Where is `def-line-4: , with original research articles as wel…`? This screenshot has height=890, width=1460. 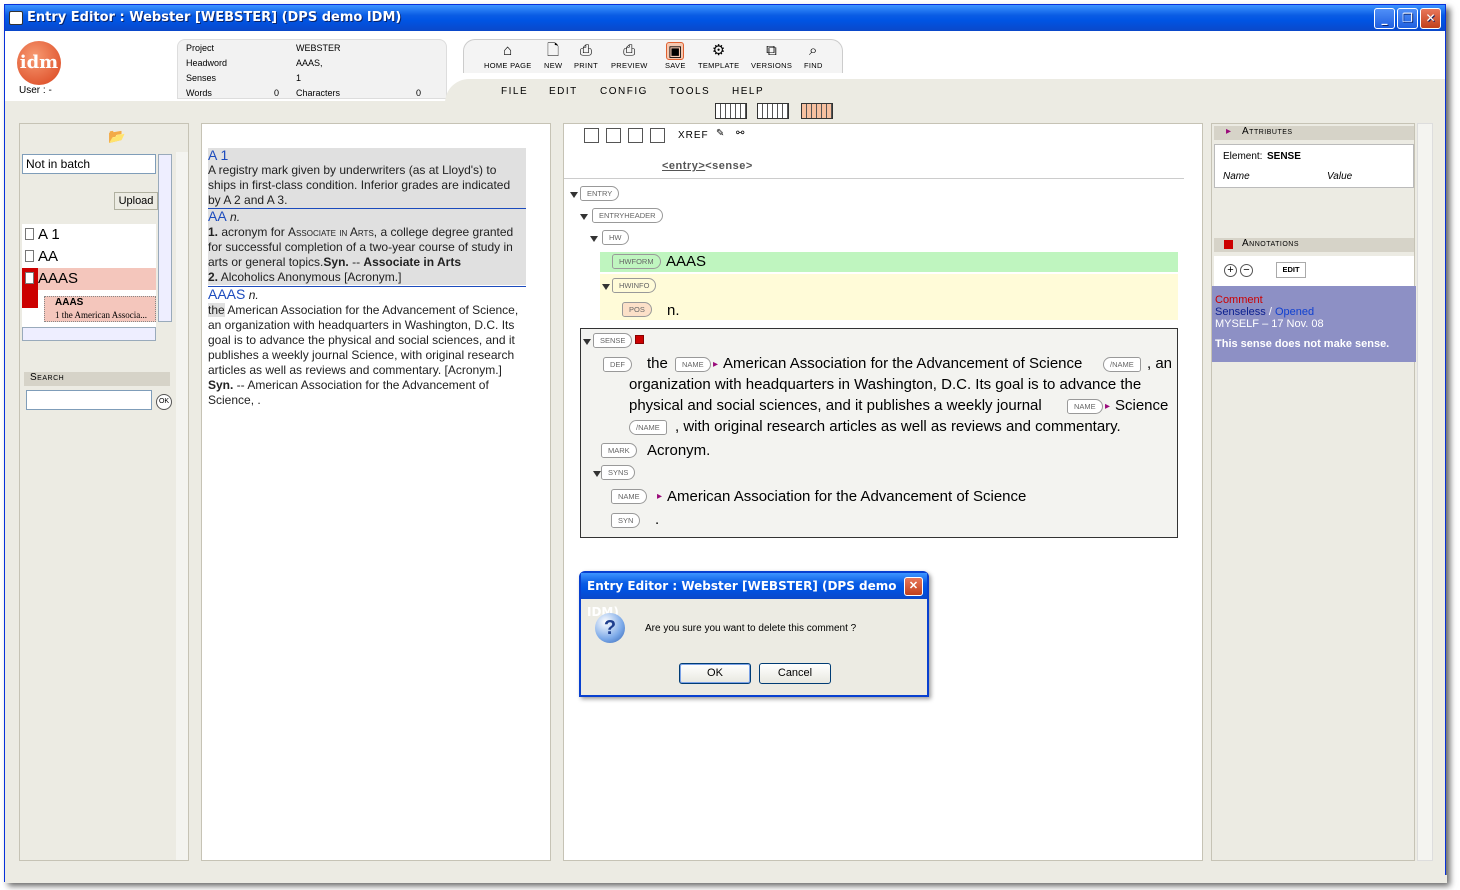
def-line-4: , with original research articles as wel… is located at coordinates (898, 426).